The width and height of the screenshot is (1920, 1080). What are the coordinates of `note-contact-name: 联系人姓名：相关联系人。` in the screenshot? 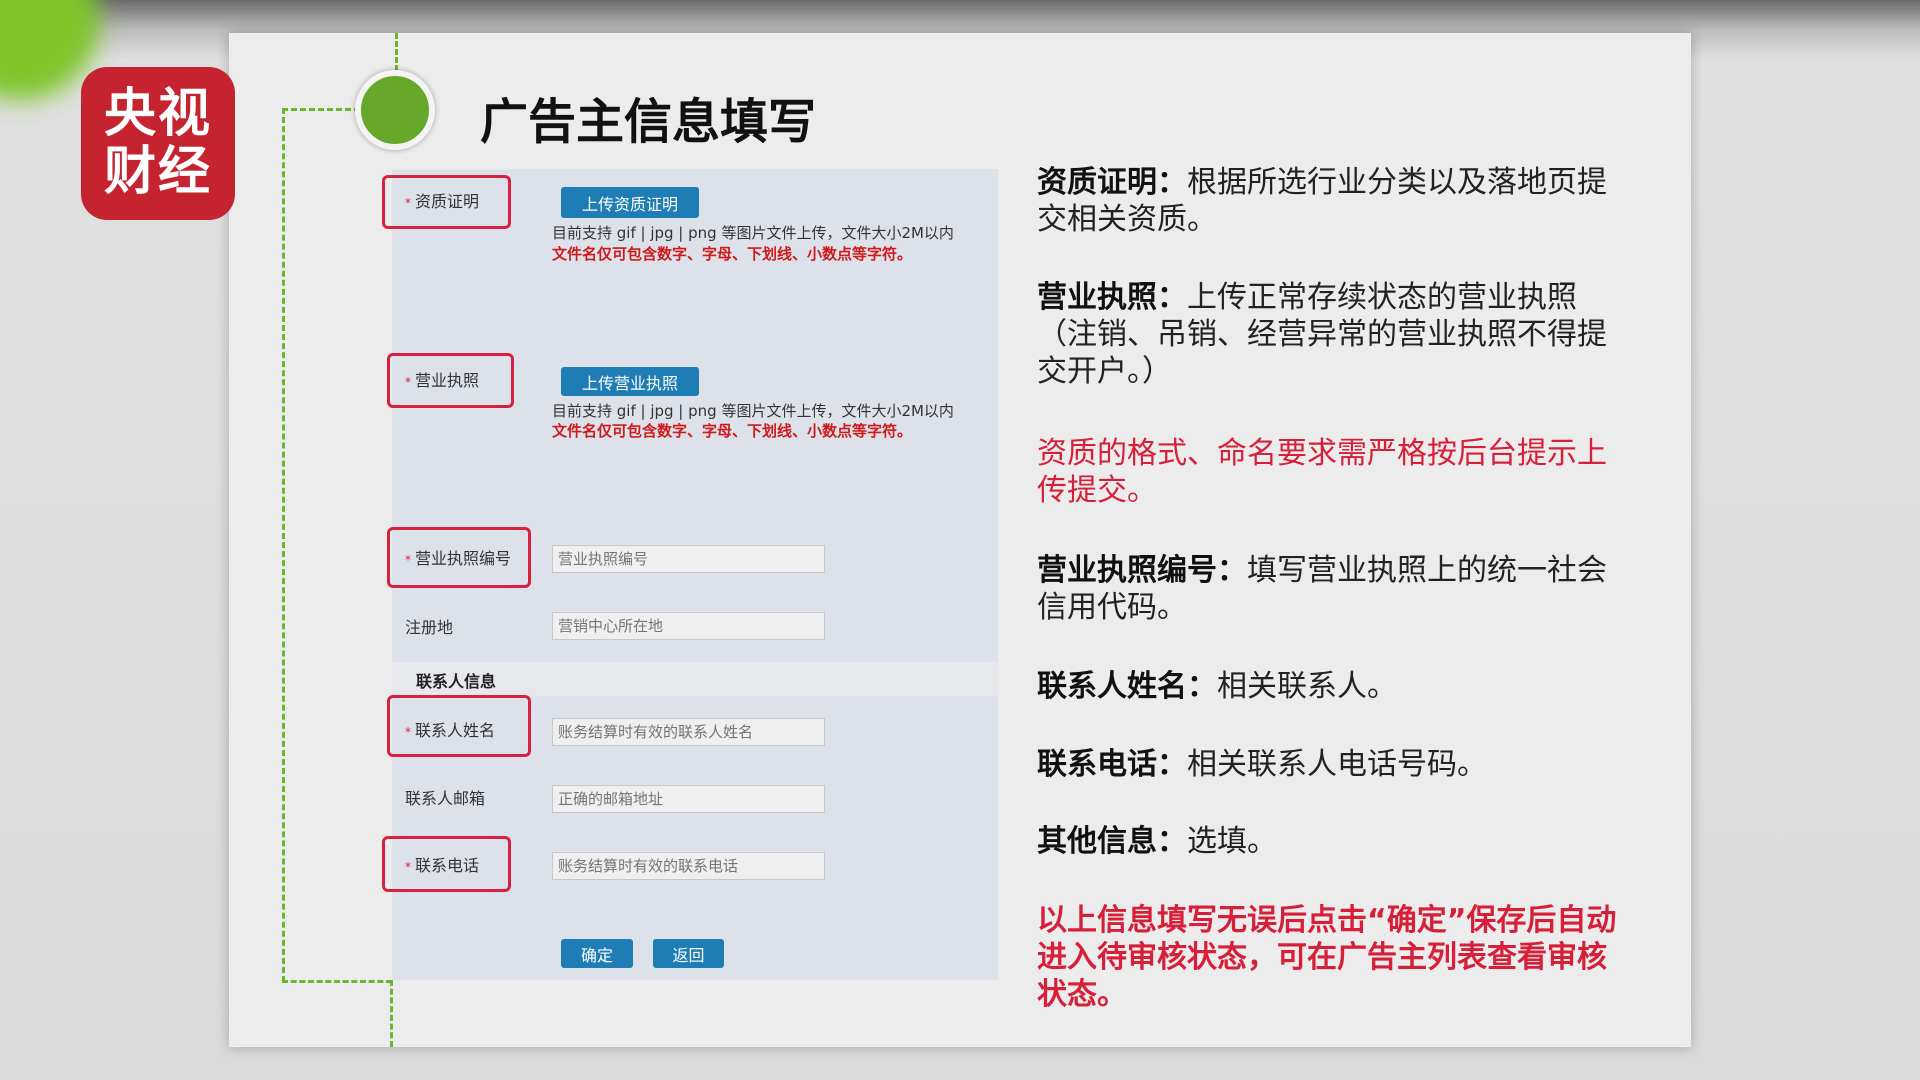 It's located at (1327, 686).